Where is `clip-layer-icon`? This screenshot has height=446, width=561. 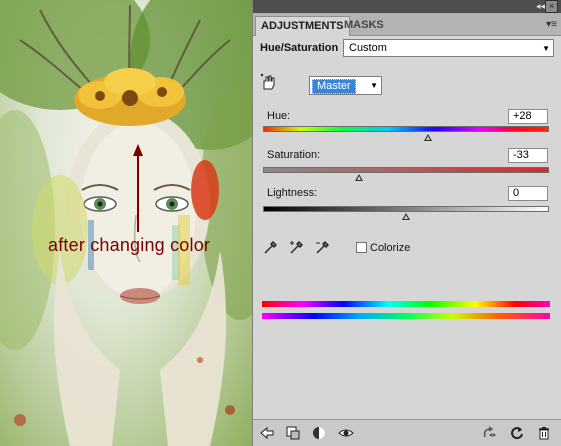 clip-layer-icon is located at coordinates (293, 433).